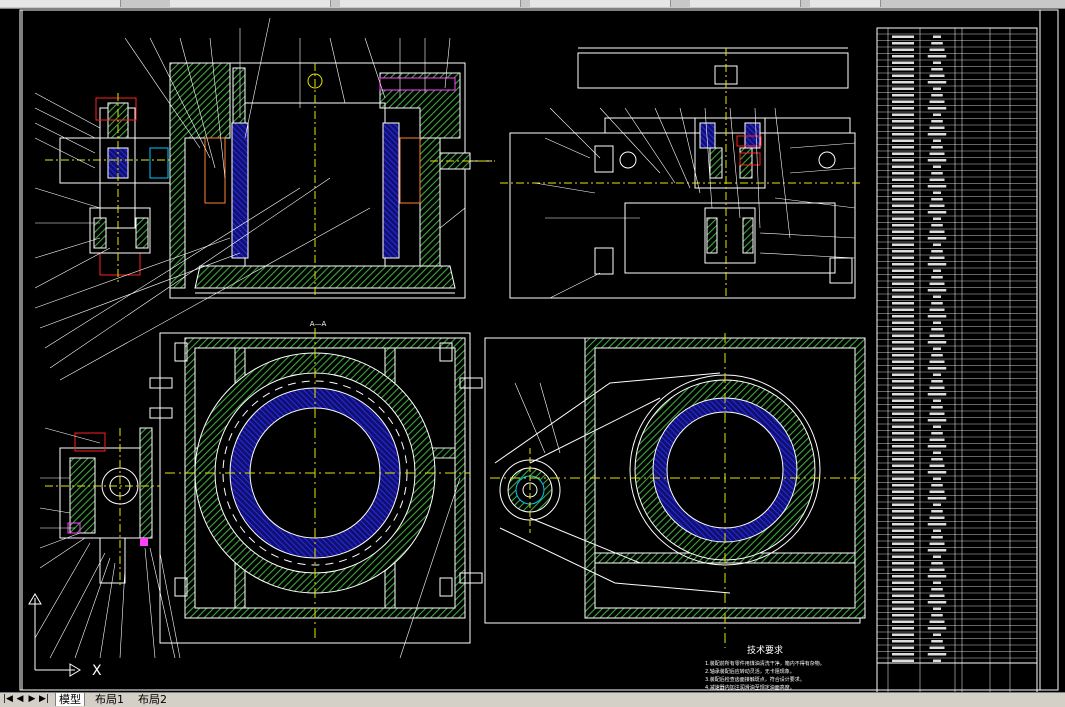 The image size is (1065, 707). I want to click on tab-layout1: 布局1, so click(109, 699).